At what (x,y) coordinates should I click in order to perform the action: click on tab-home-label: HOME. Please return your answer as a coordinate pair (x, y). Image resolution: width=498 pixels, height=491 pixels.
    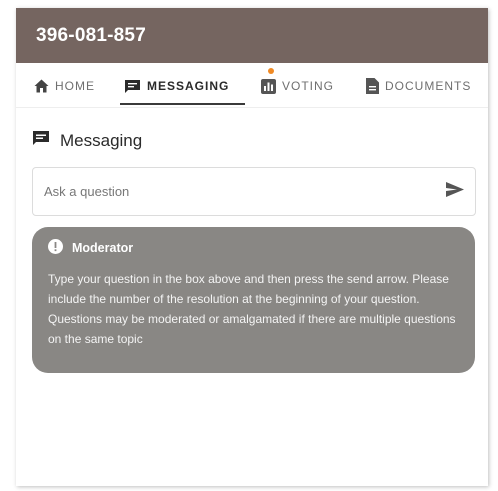
    Looking at the image, I should click on (75, 86).